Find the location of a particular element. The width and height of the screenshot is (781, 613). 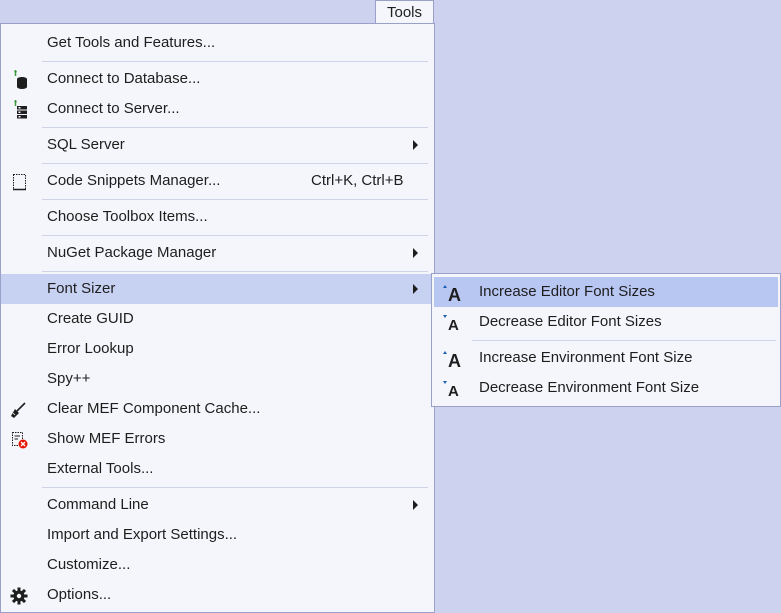

submenu-item-increase-editor-font: A Increase Editor Font Sizes is located at coordinates (606, 292).